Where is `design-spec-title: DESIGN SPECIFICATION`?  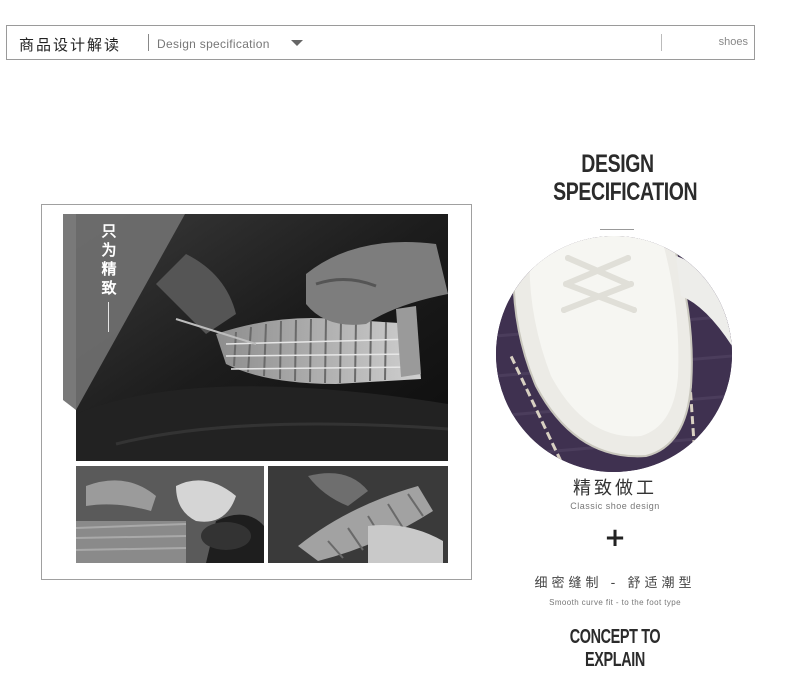
design-spec-title: DESIGN SPECIFICATION is located at coordinates (625, 178).